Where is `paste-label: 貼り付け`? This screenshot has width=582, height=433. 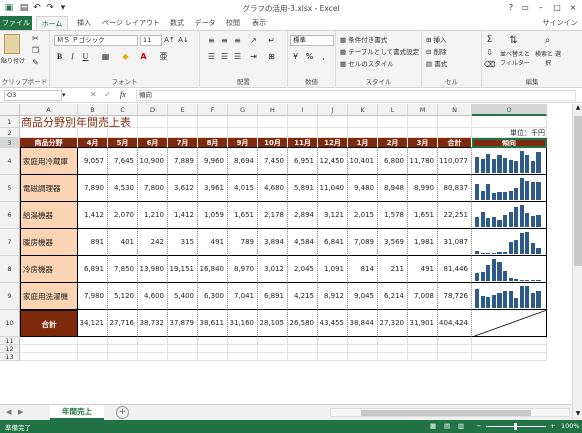 paste-label: 貼り付け is located at coordinates (13, 60).